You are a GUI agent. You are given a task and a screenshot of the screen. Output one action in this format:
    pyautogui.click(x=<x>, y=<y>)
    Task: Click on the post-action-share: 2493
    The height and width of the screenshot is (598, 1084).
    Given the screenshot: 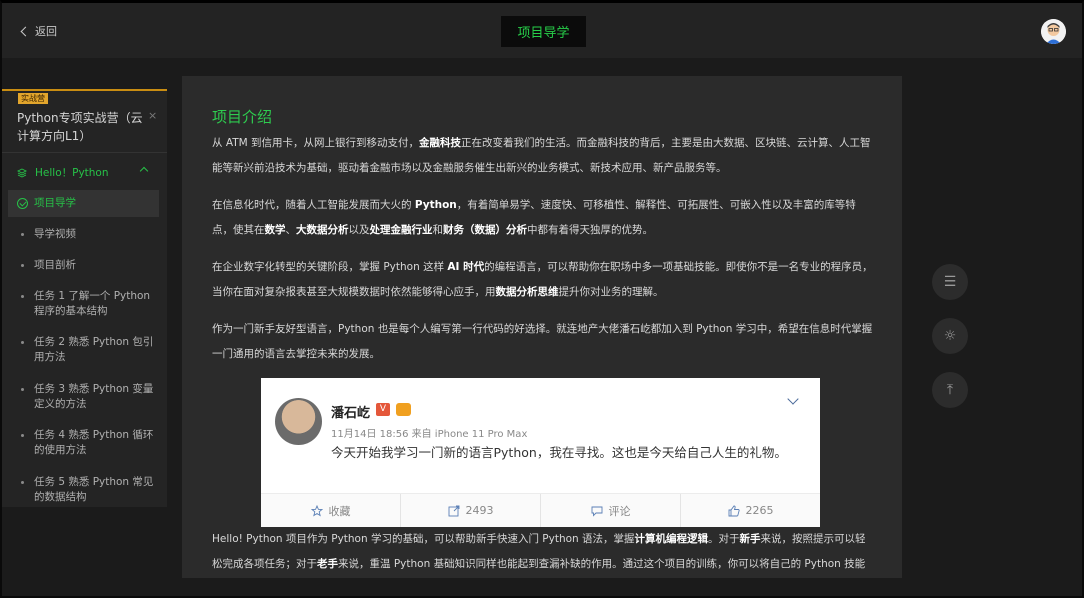 What is the action you would take?
    pyautogui.click(x=471, y=510)
    